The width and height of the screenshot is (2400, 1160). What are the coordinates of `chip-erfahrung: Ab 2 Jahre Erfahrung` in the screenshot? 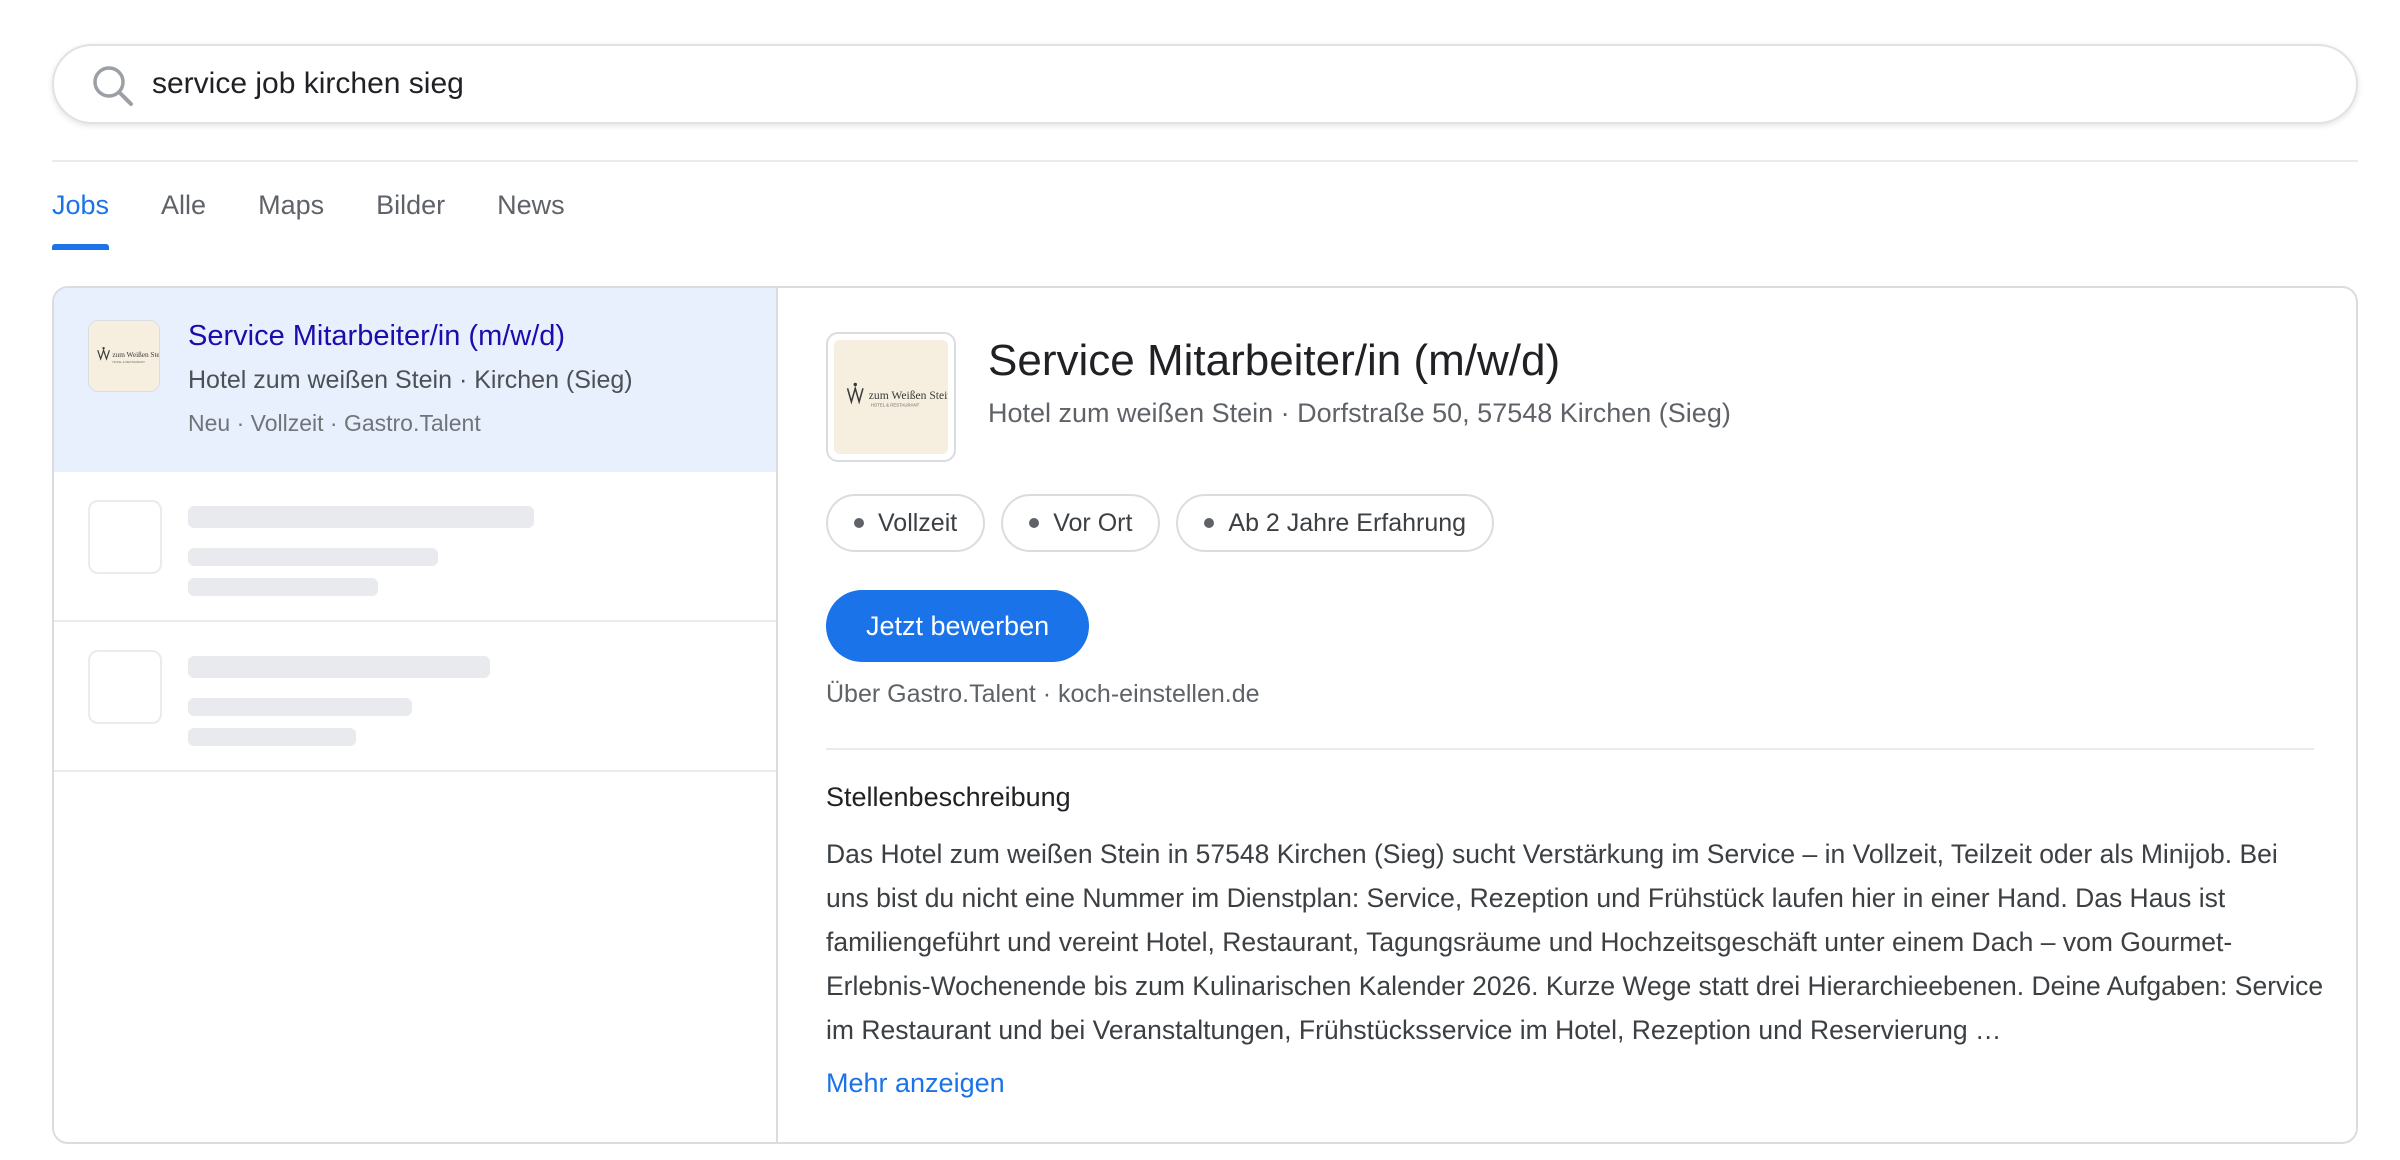 It's located at (1335, 523).